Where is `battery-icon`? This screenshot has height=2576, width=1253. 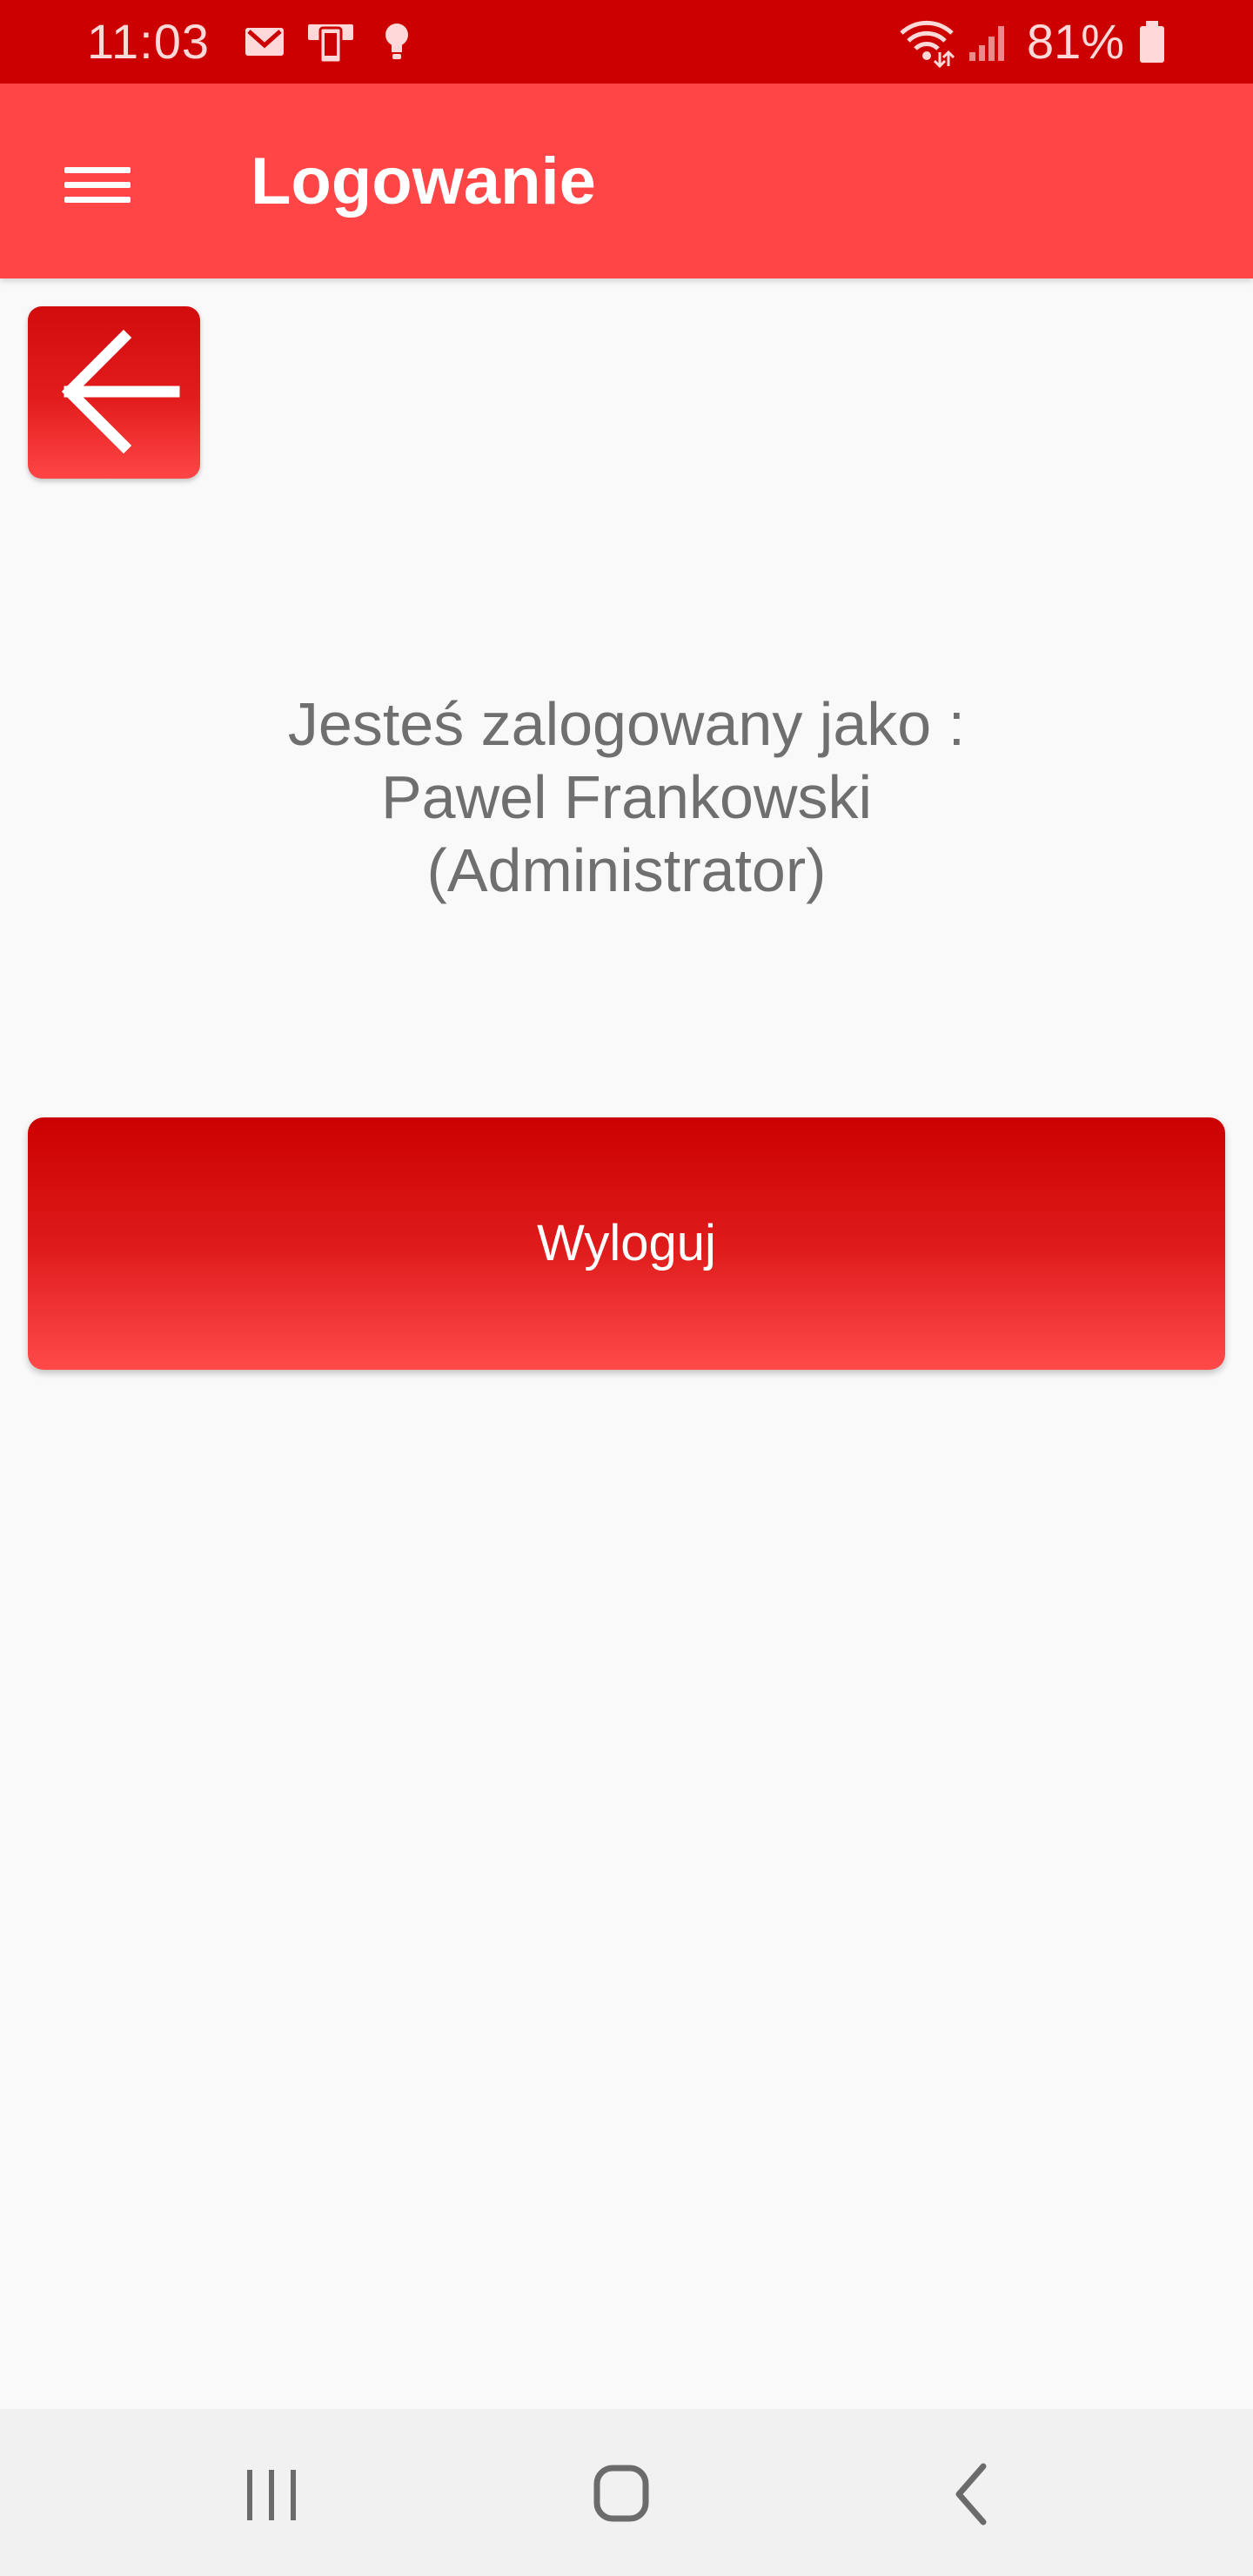
battery-icon is located at coordinates (1152, 41).